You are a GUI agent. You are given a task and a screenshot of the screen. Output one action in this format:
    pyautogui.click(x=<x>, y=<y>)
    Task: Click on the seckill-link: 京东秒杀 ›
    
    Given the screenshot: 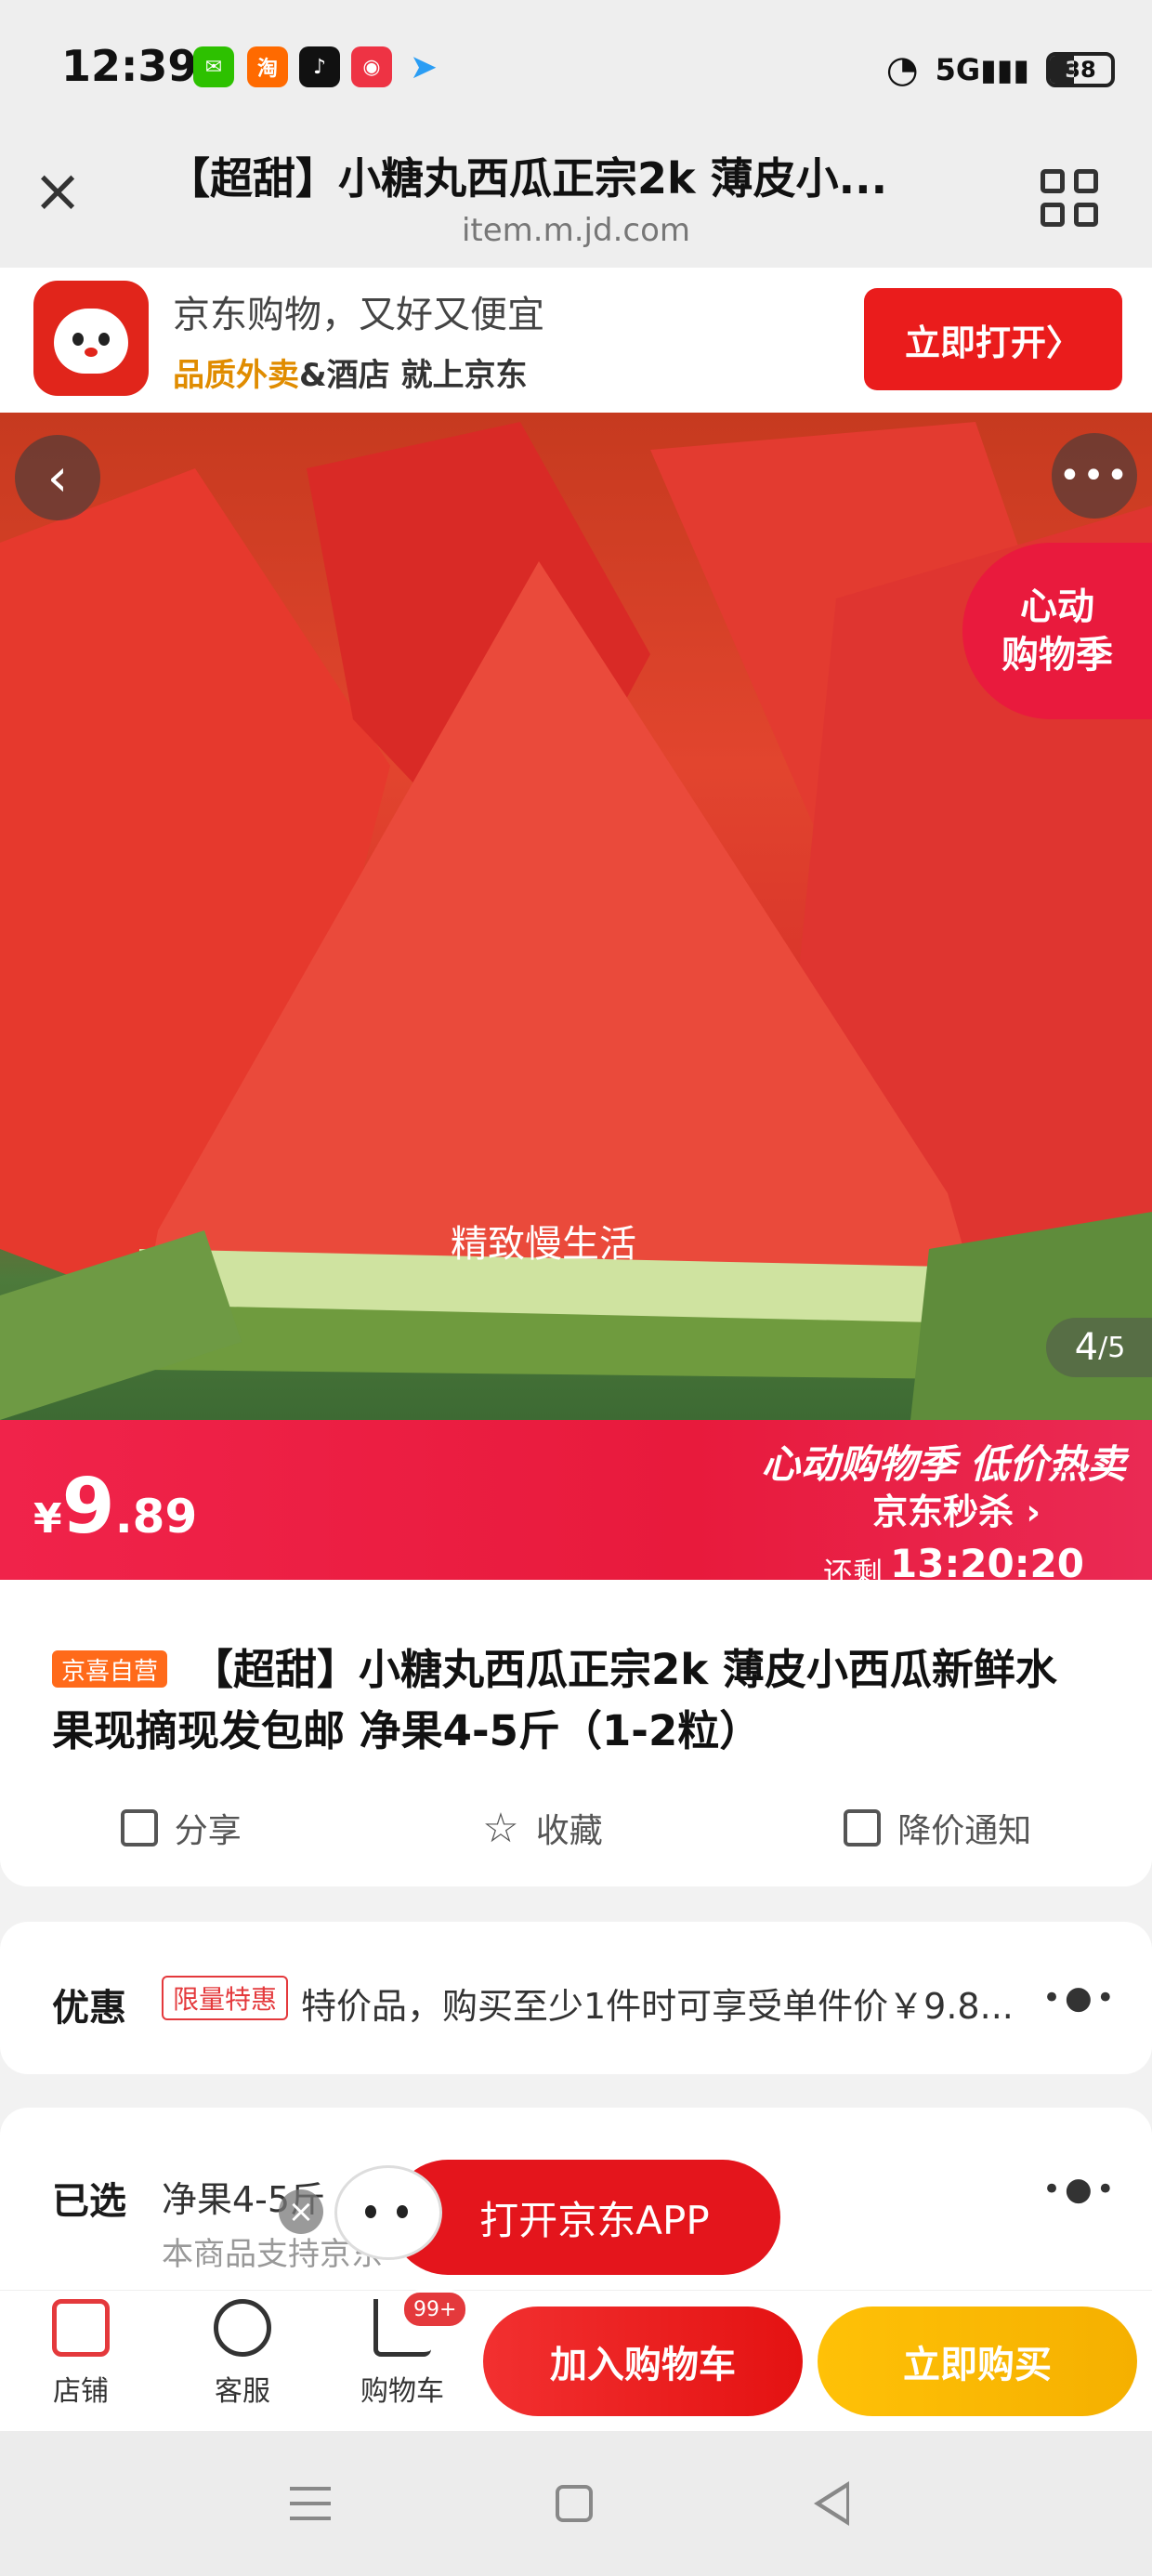 What is the action you would take?
    pyautogui.click(x=956, y=1508)
    